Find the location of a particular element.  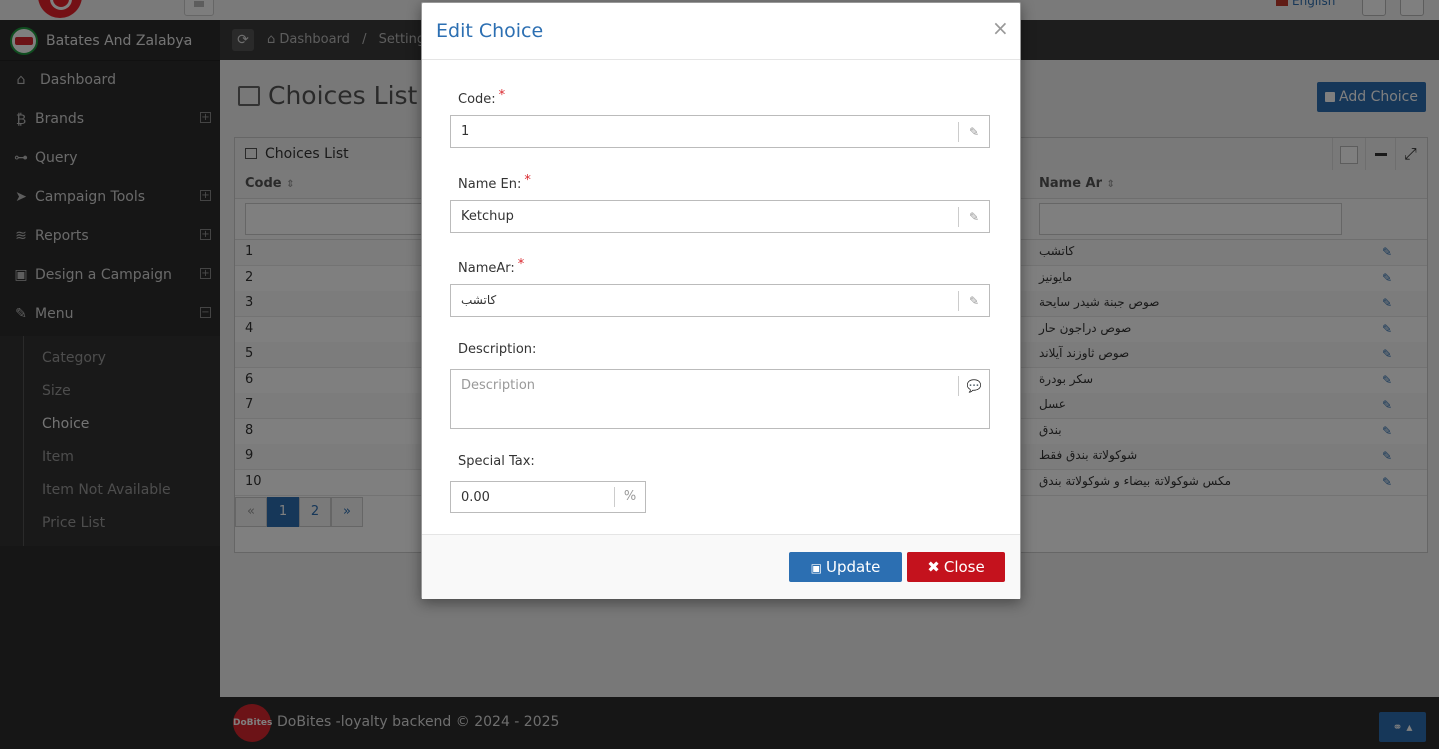

name-en-field: Ketchup ✎ is located at coordinates (720, 216).